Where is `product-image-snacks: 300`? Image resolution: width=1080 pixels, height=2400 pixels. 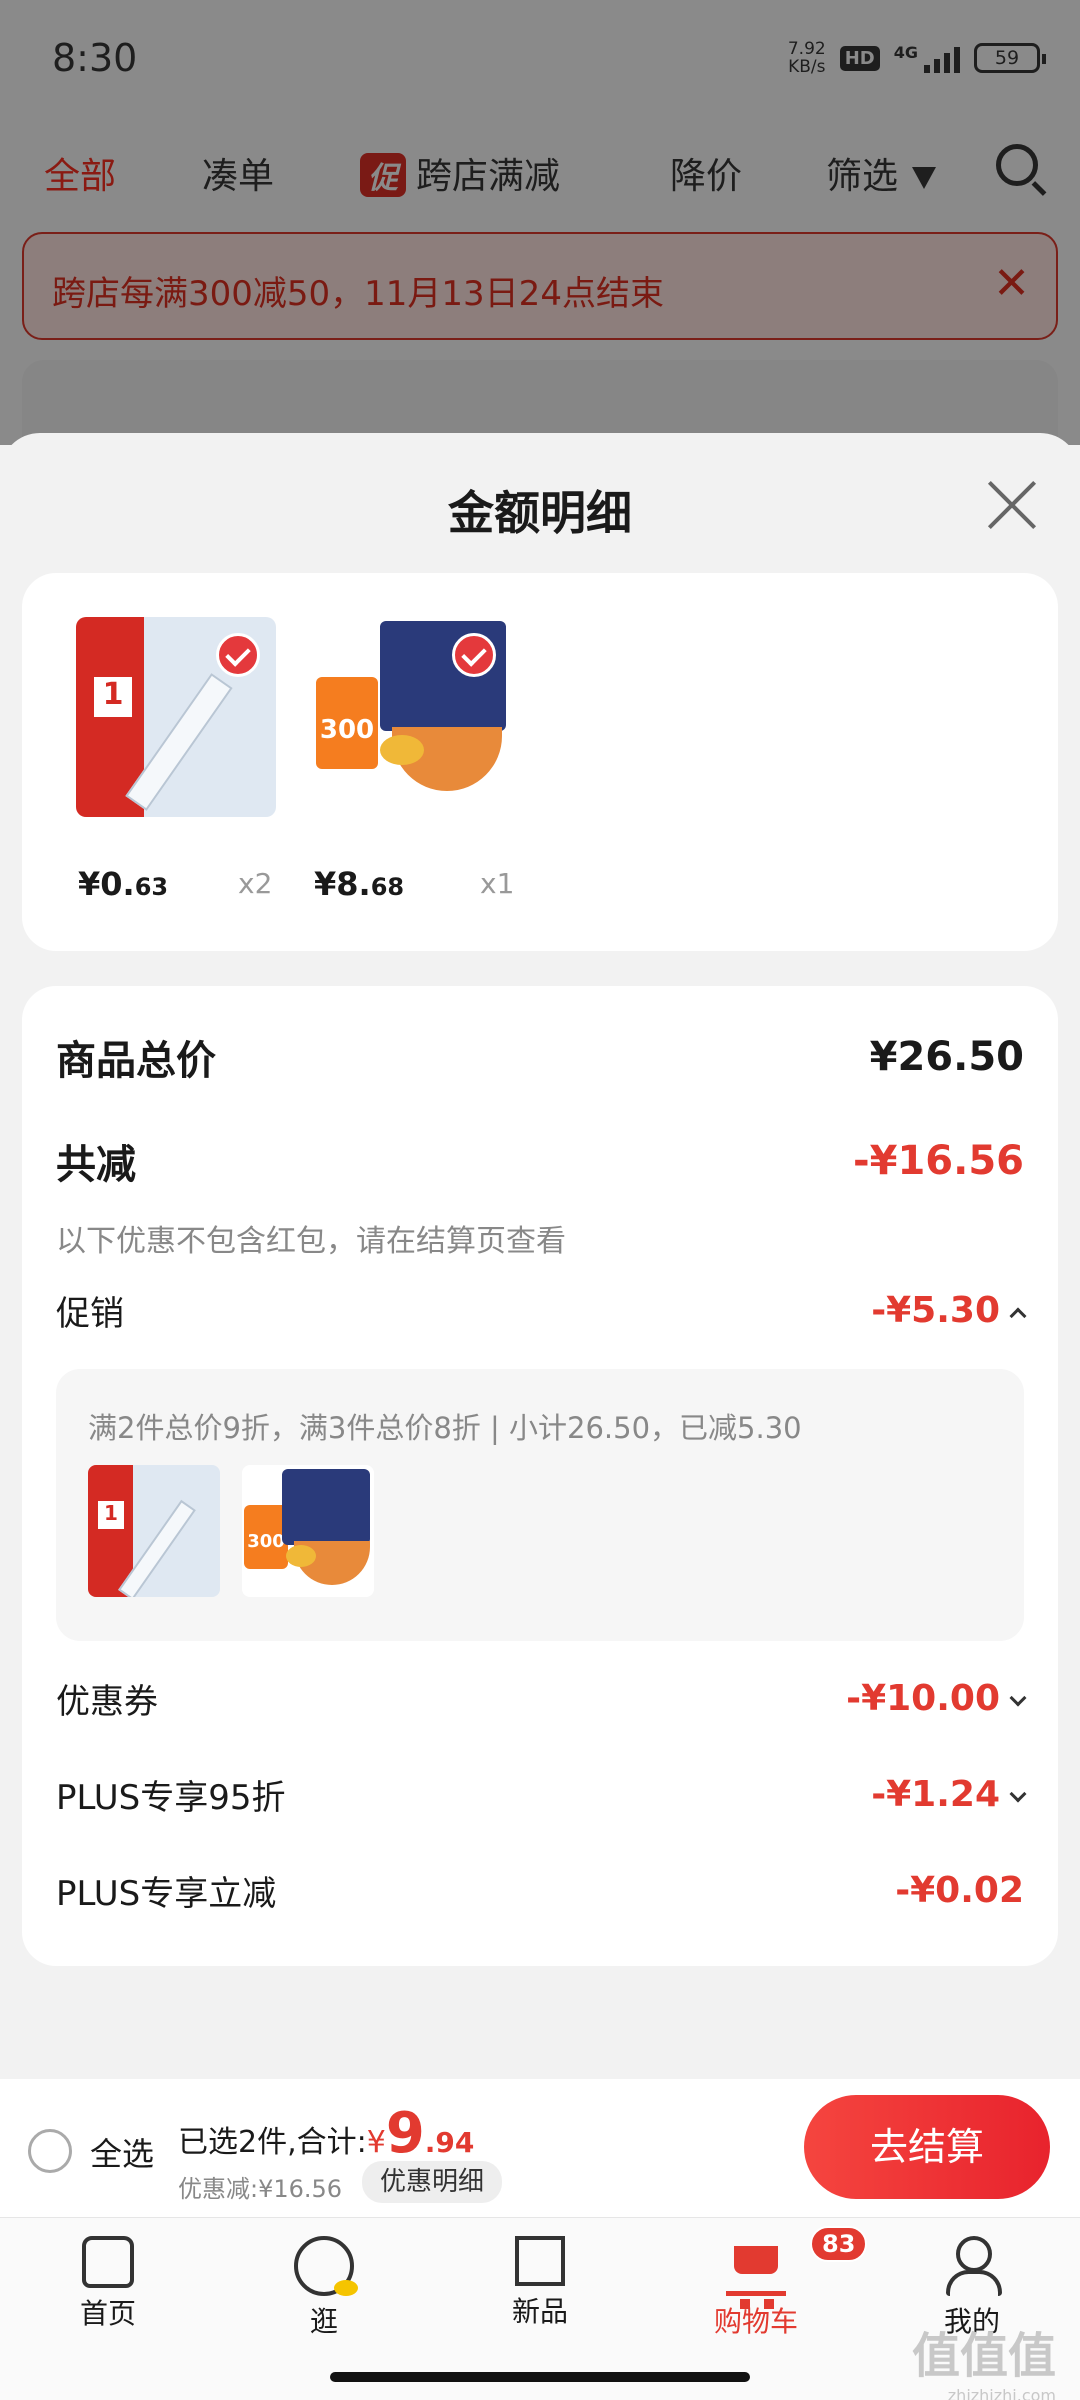 product-image-snacks: 300 is located at coordinates (412, 717).